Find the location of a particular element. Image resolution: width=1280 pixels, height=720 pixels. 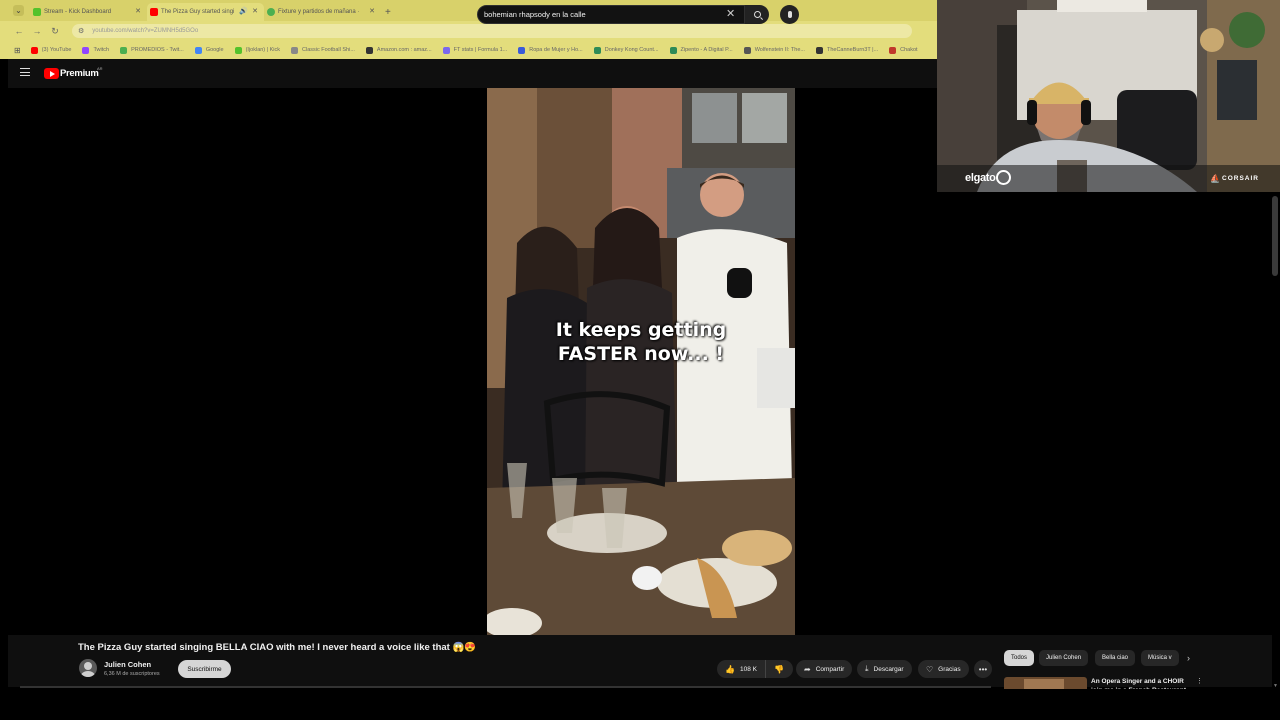

chip-julien-cohen: Julien Cohen is located at coordinates (1064, 658).